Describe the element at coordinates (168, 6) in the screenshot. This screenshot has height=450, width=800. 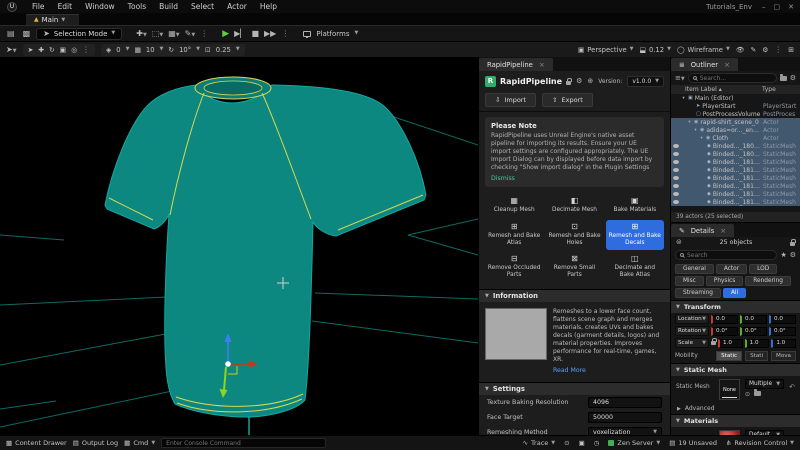
I see `menu-build: Build` at that location.